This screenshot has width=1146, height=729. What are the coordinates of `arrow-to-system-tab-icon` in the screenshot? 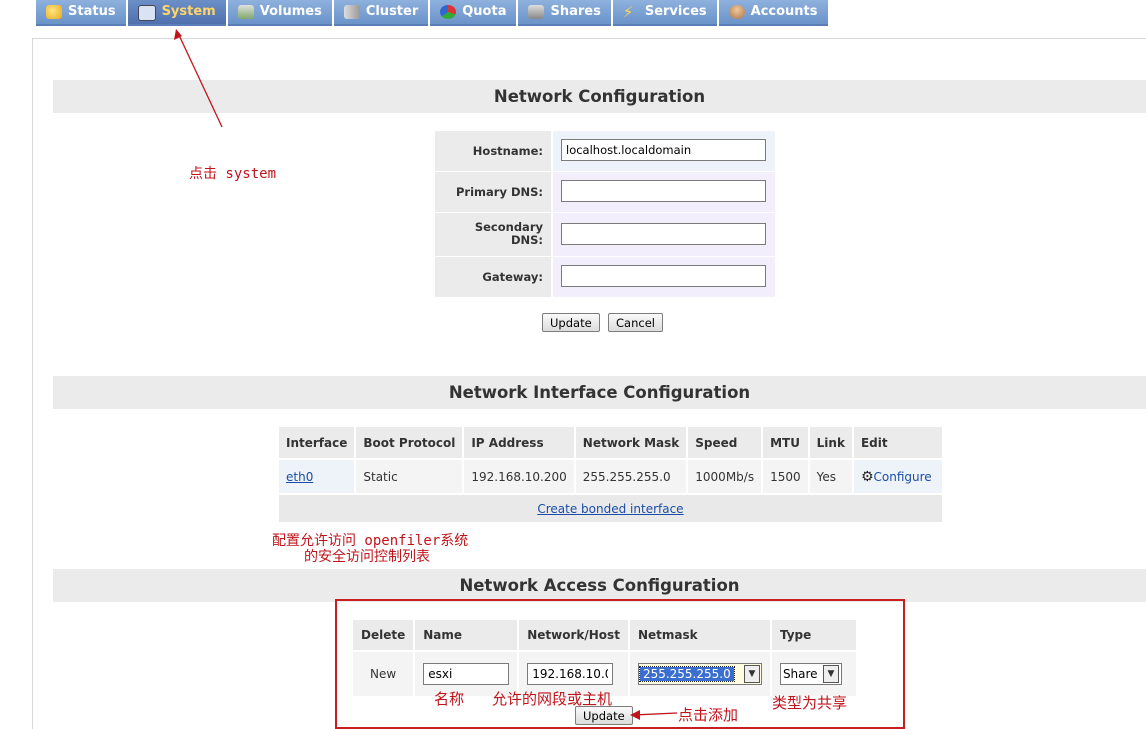 It's located at (198, 78).